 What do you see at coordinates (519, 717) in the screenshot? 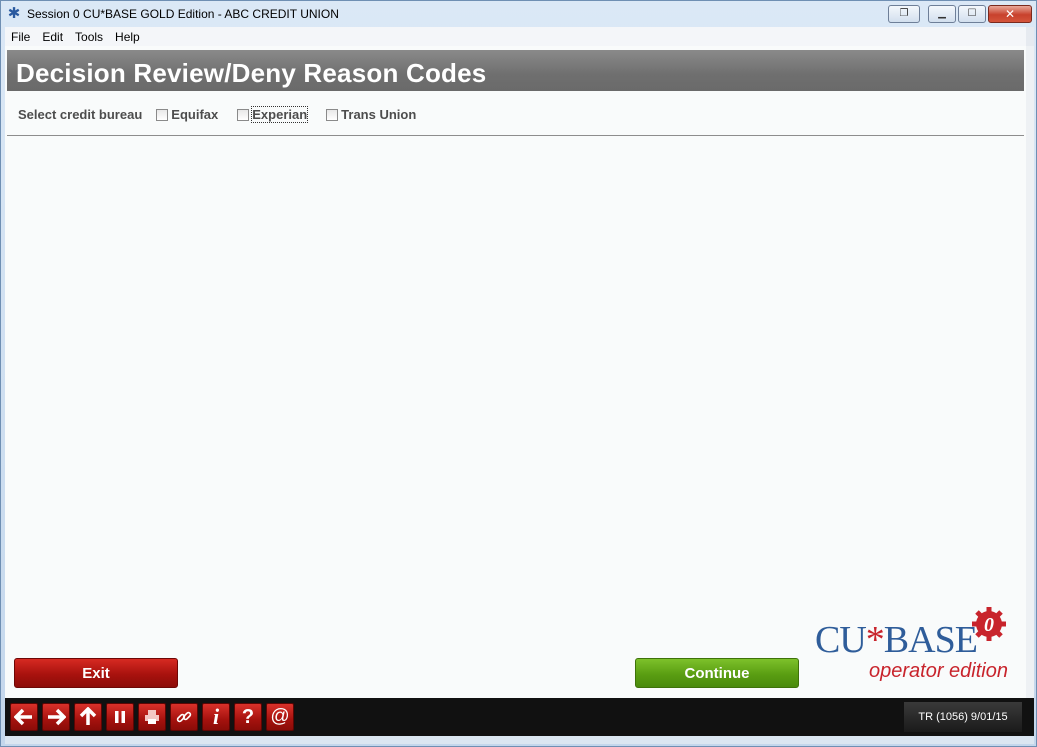
I see `bottom-toolbar: i ? @ TR (1056) 9/01/15` at bounding box center [519, 717].